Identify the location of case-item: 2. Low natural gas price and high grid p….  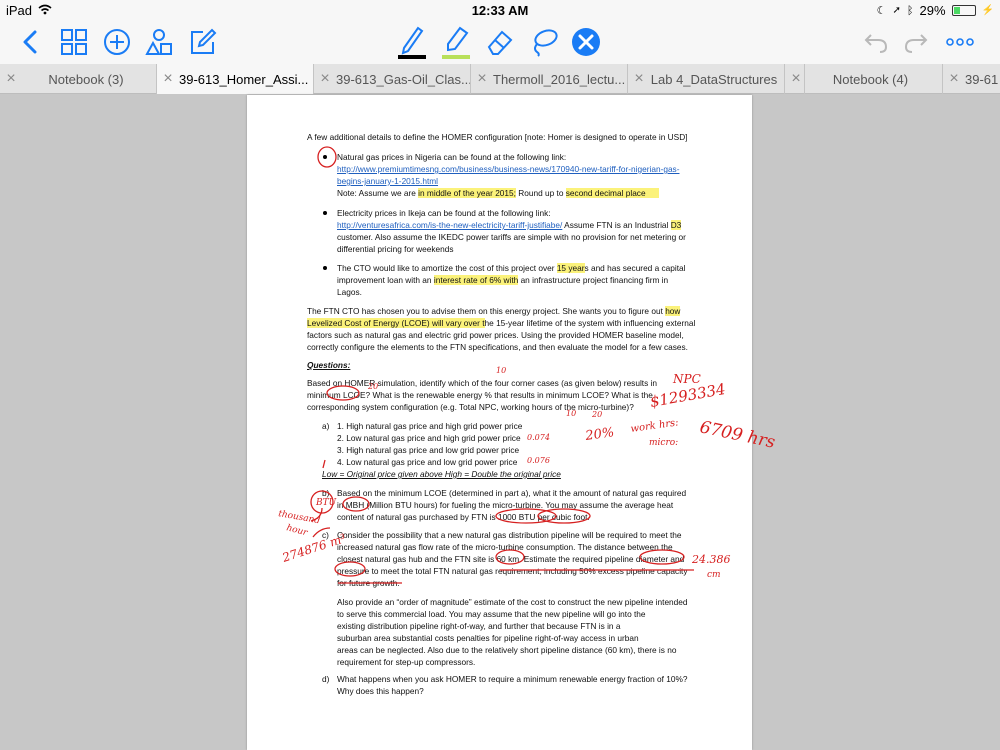
(429, 438).